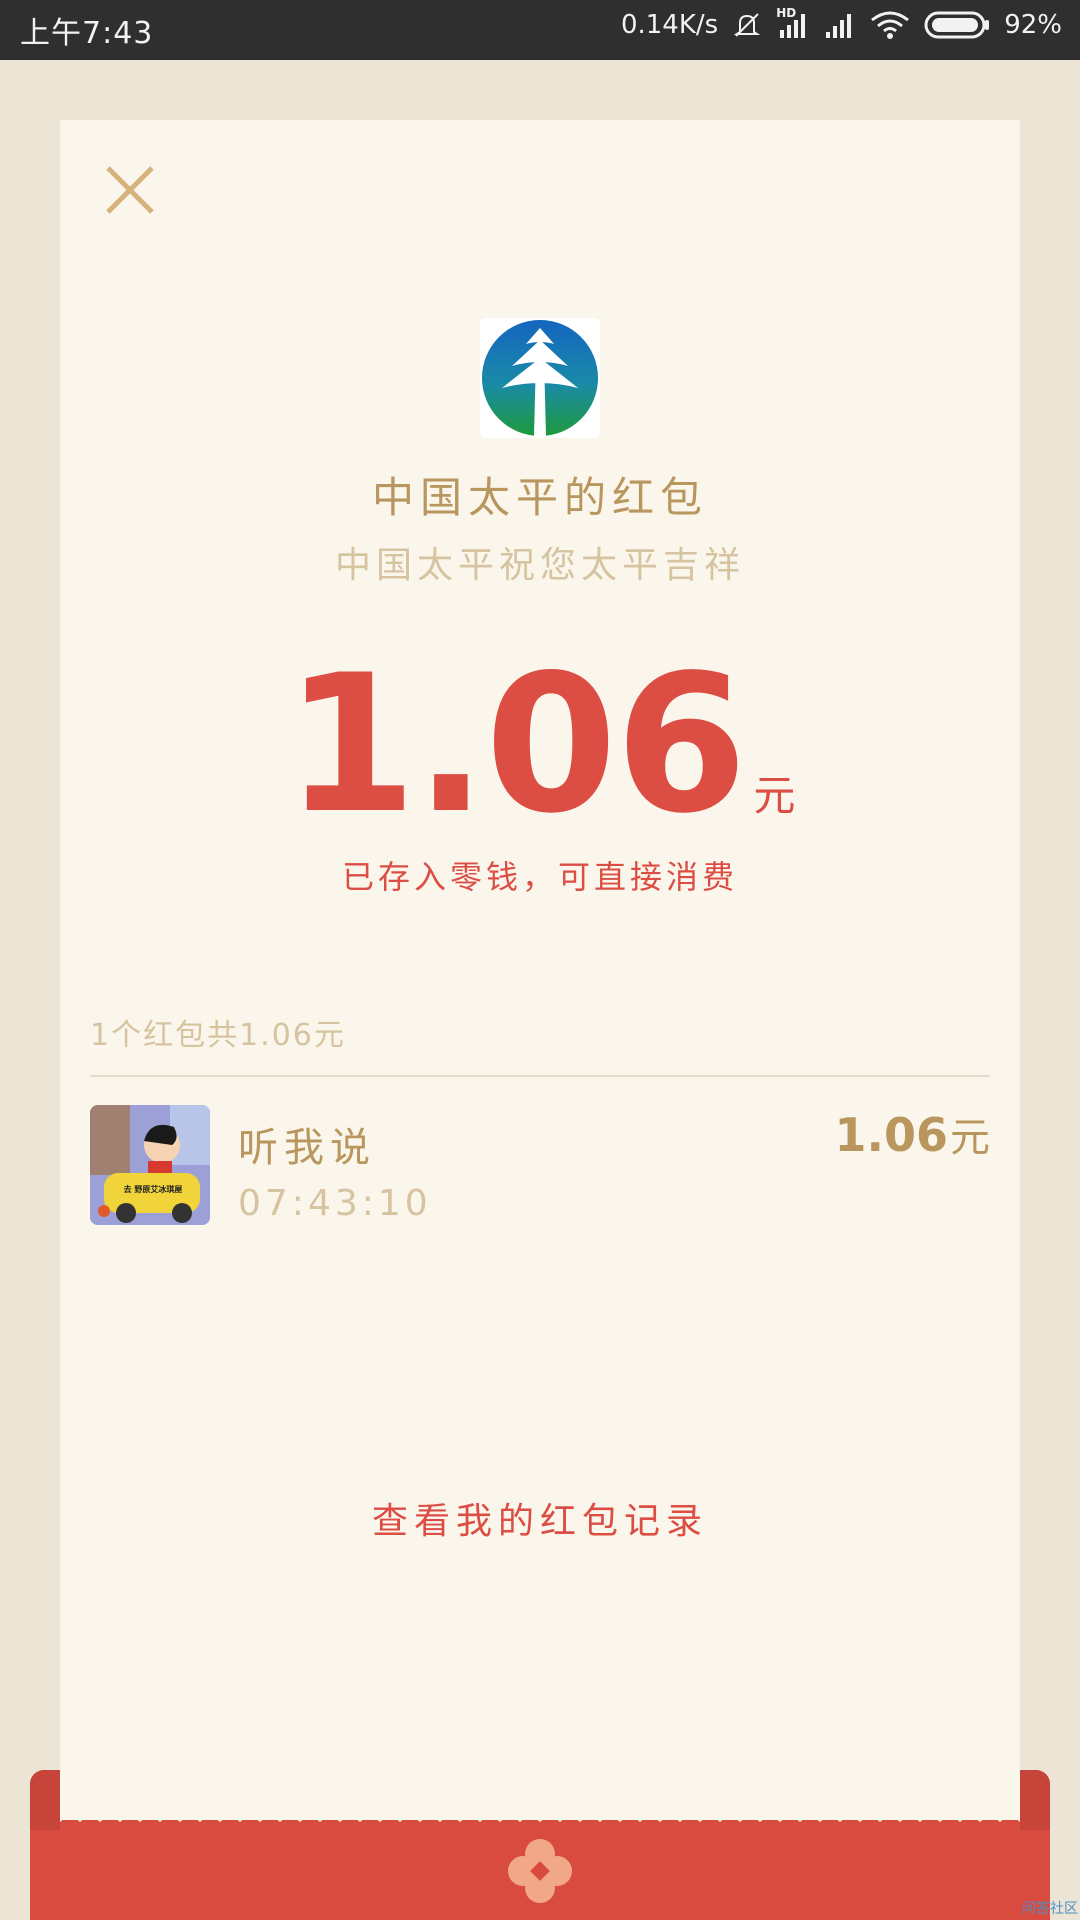 The image size is (1080, 1920). Describe the element at coordinates (891, 1135) in the screenshot. I see `record-amount-value: 1.06` at that location.